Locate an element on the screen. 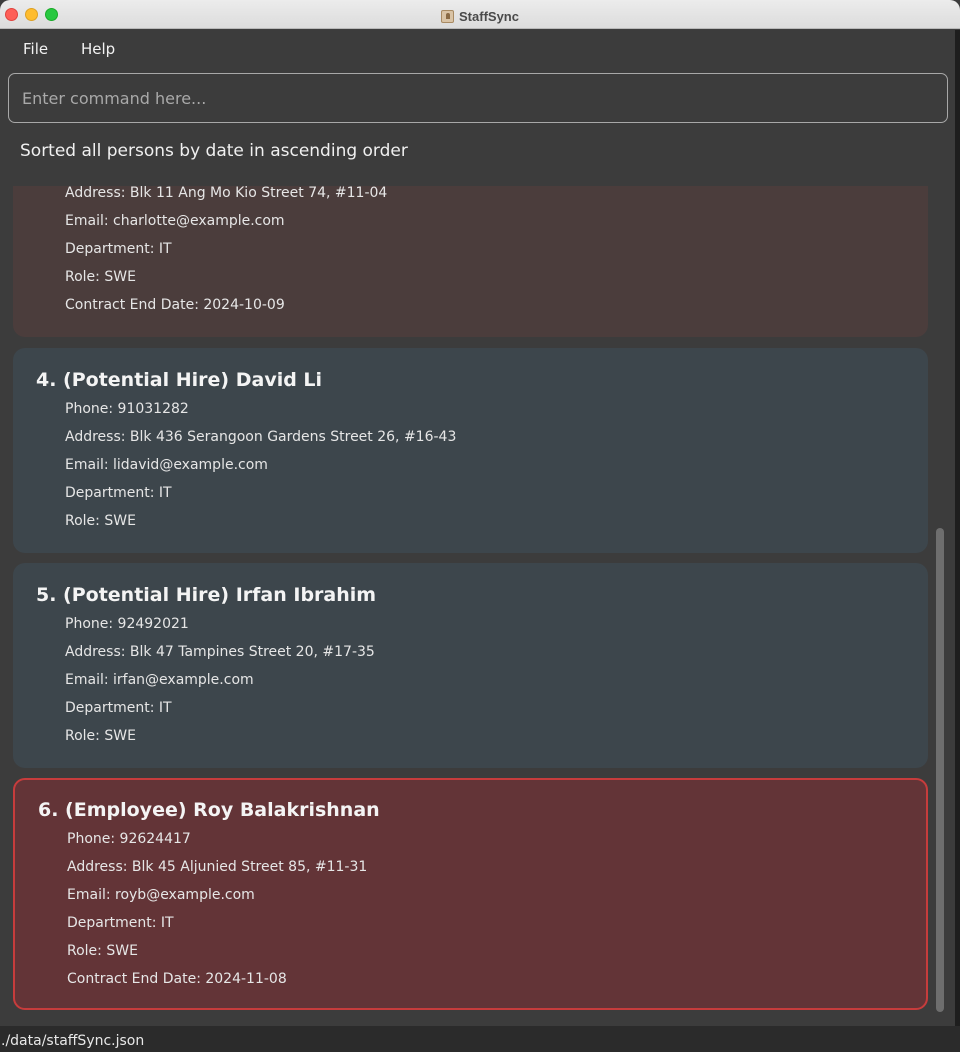 Image resolution: width=960 pixels, height=1052 pixels. status-bar: ./data/staffSync.json is located at coordinates (480, 1039).